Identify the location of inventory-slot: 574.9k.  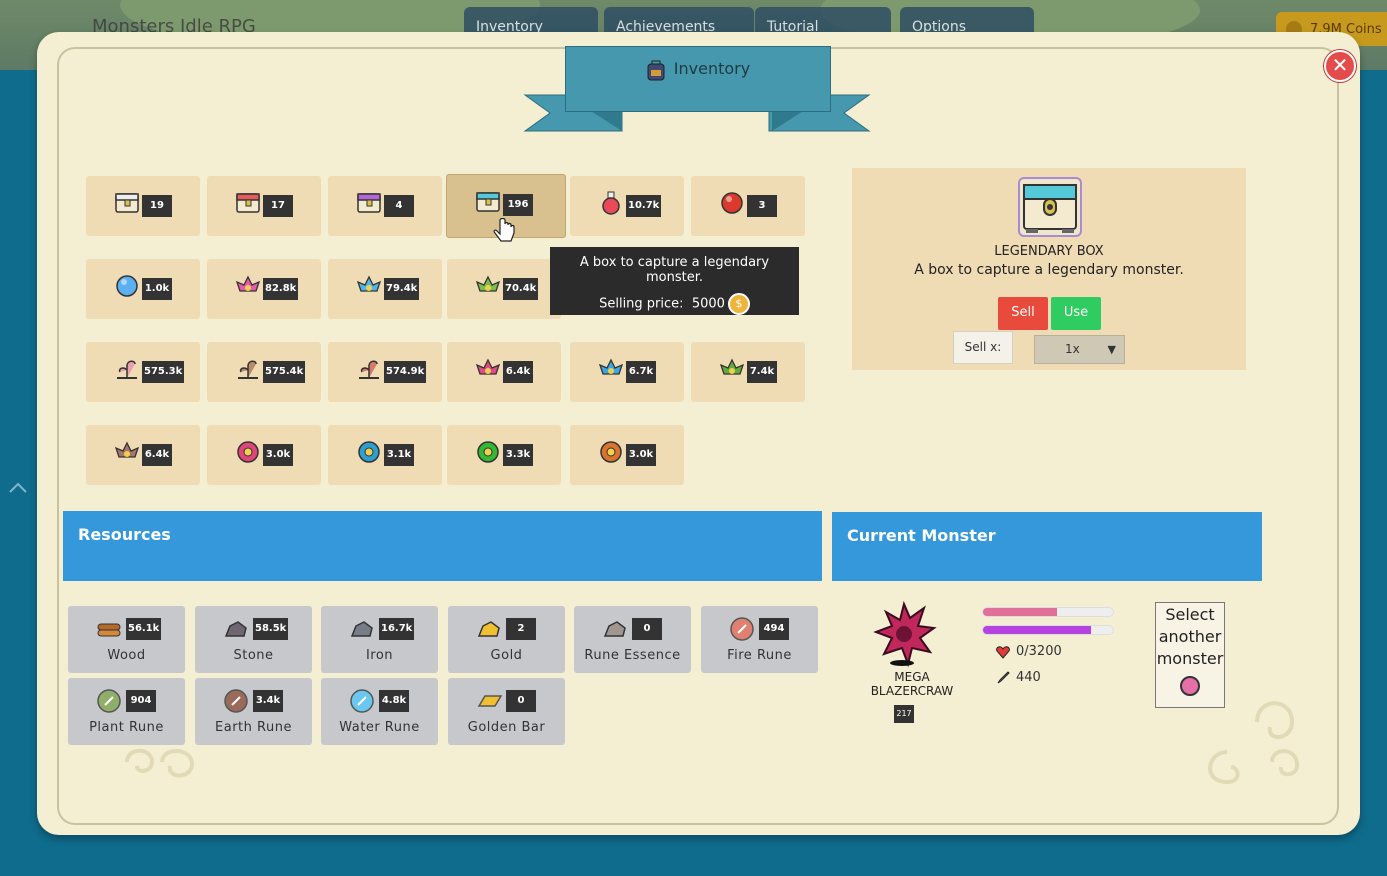
(385, 372).